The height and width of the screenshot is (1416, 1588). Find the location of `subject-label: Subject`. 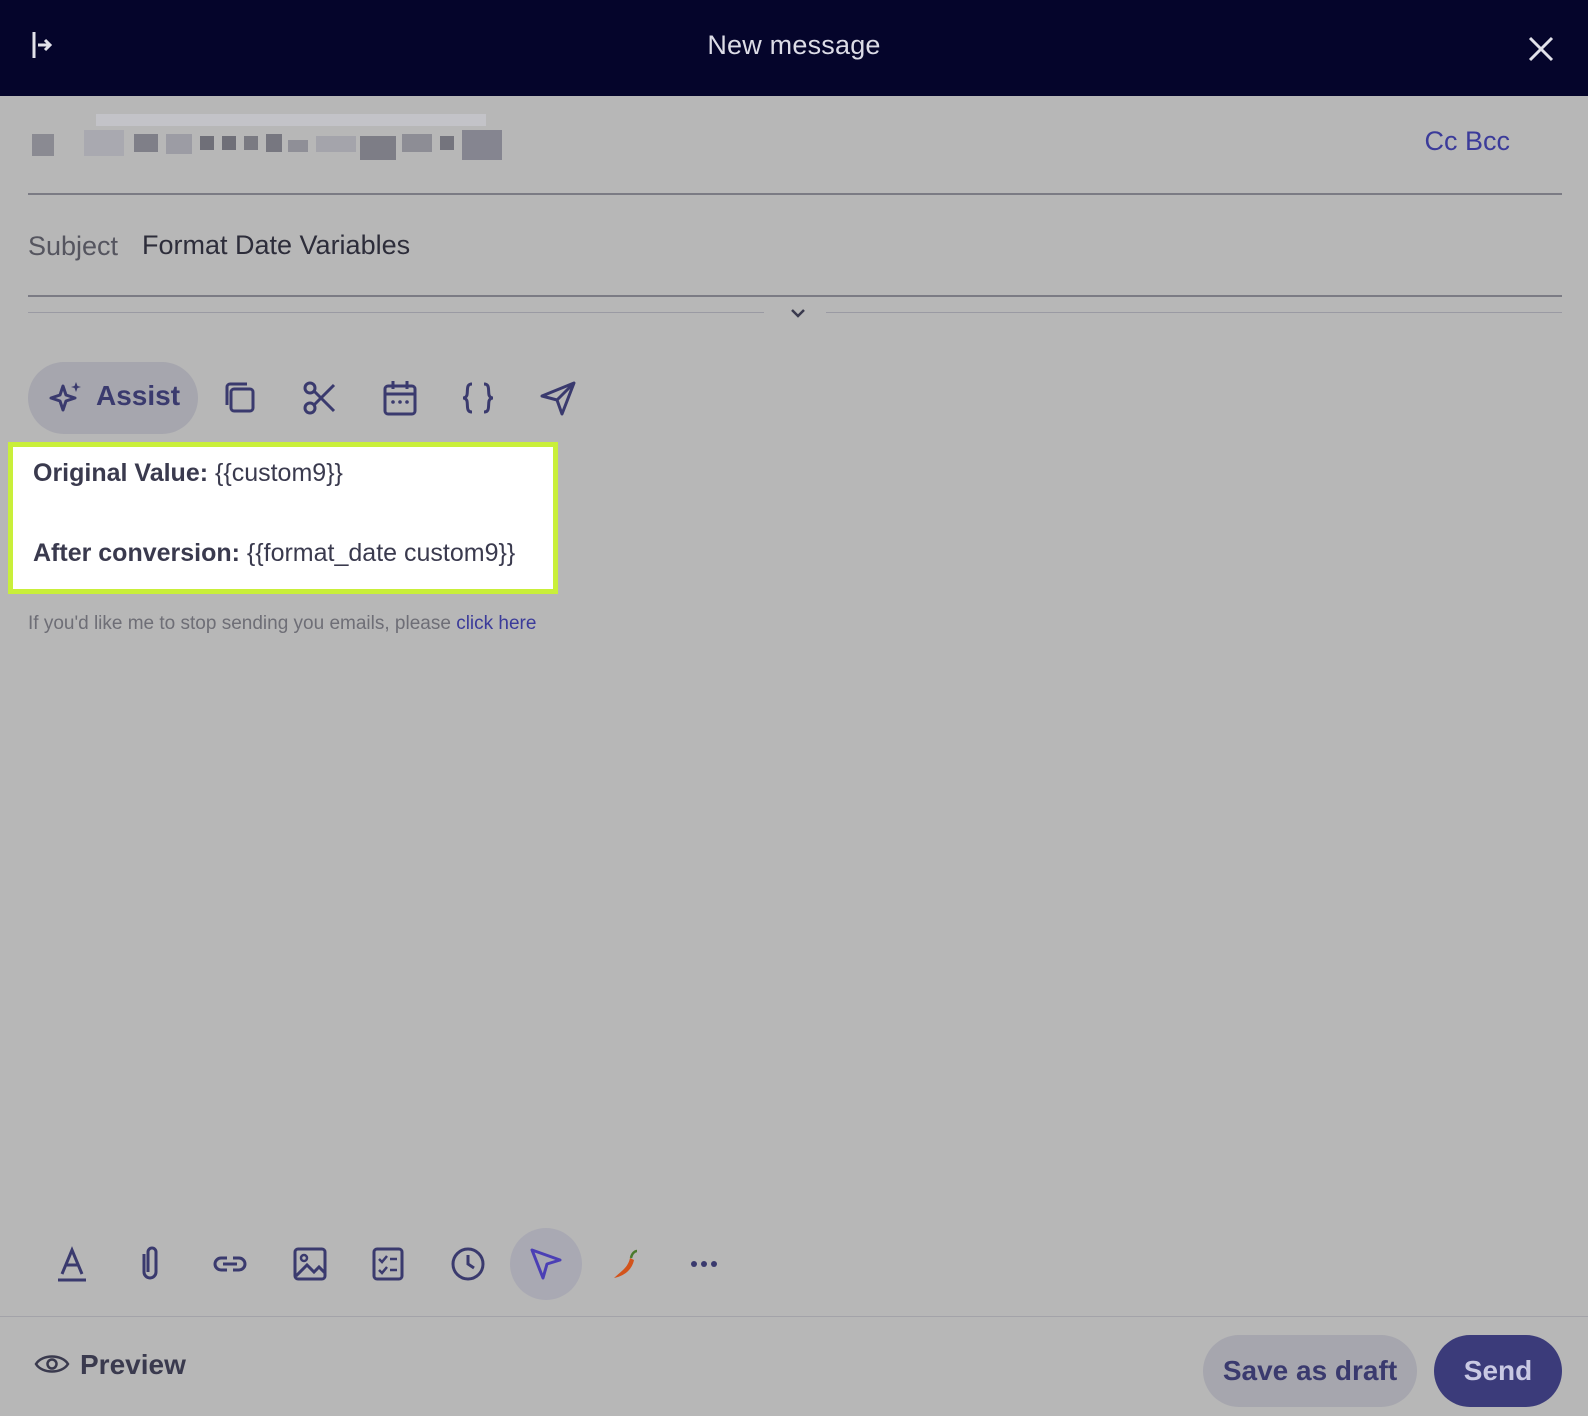

subject-label: Subject is located at coordinates (73, 246).